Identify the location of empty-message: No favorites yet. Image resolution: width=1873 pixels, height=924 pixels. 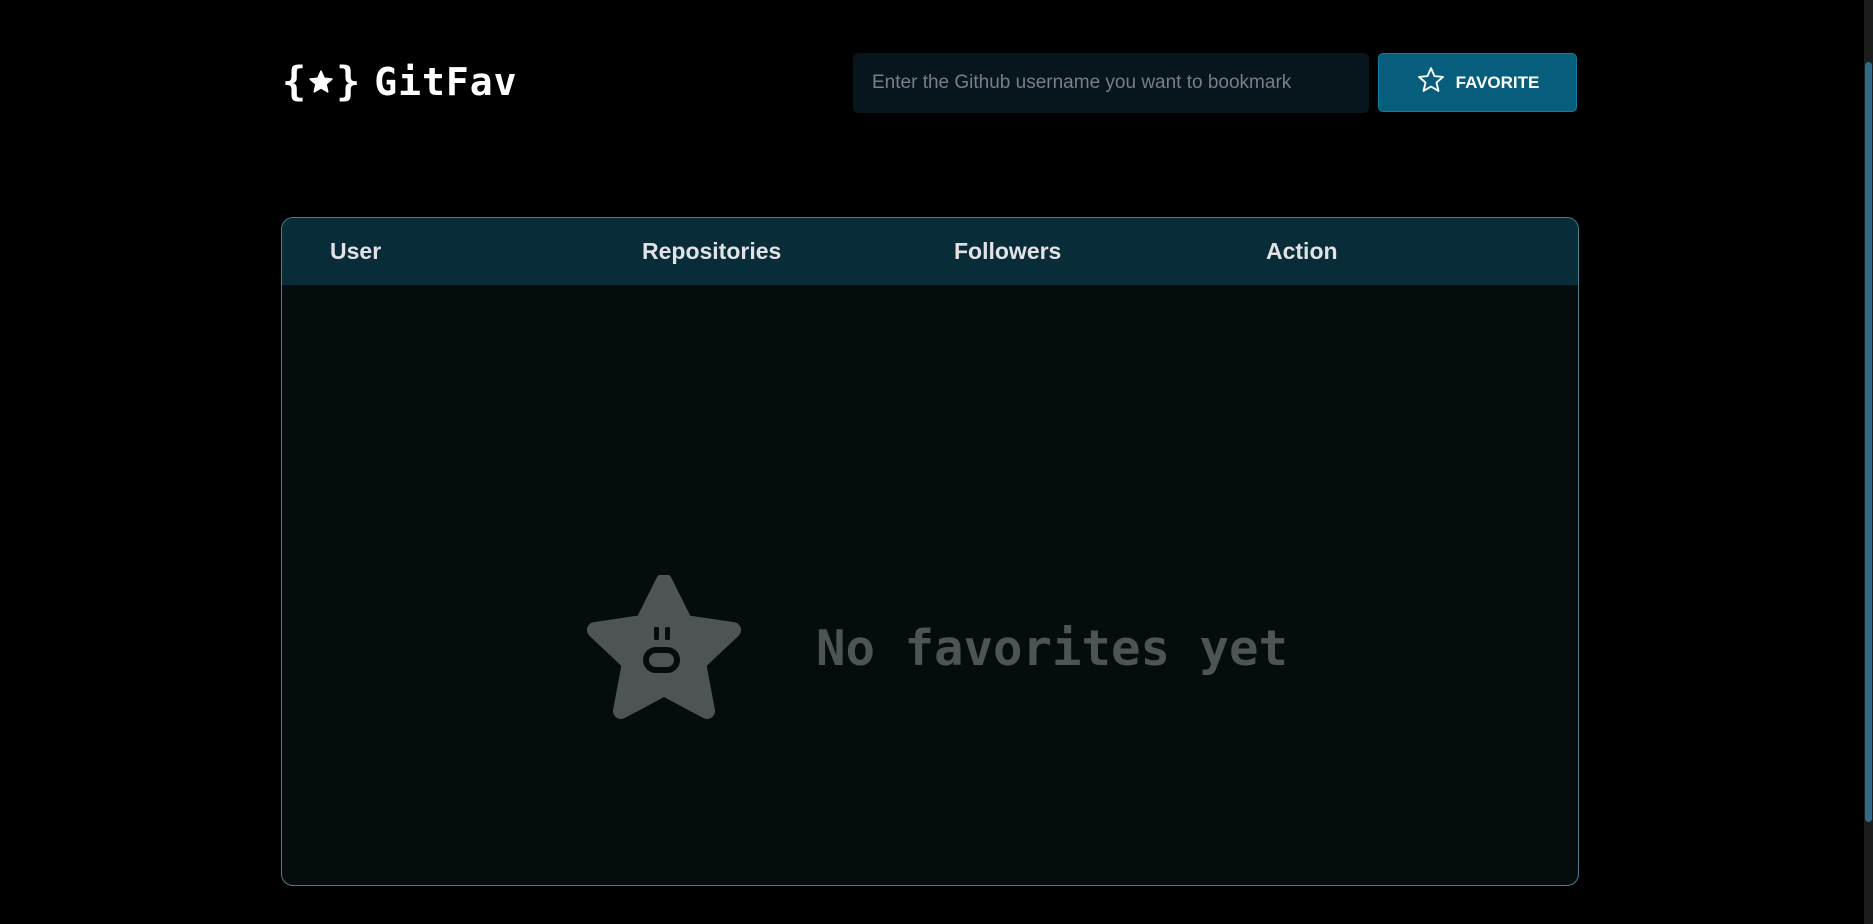
(1052, 648).